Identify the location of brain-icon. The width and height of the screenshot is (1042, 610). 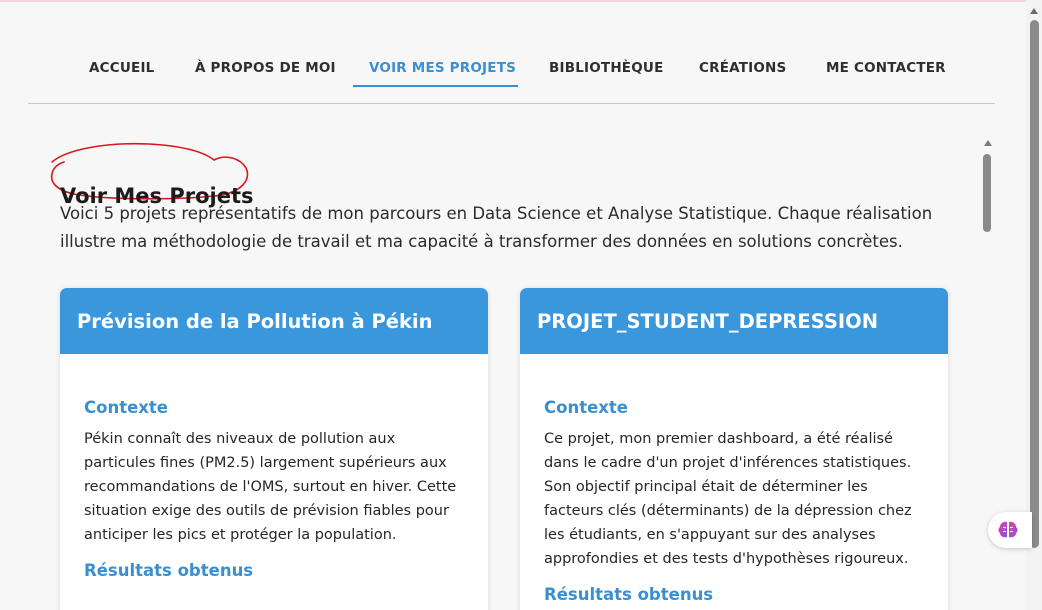
(1008, 529).